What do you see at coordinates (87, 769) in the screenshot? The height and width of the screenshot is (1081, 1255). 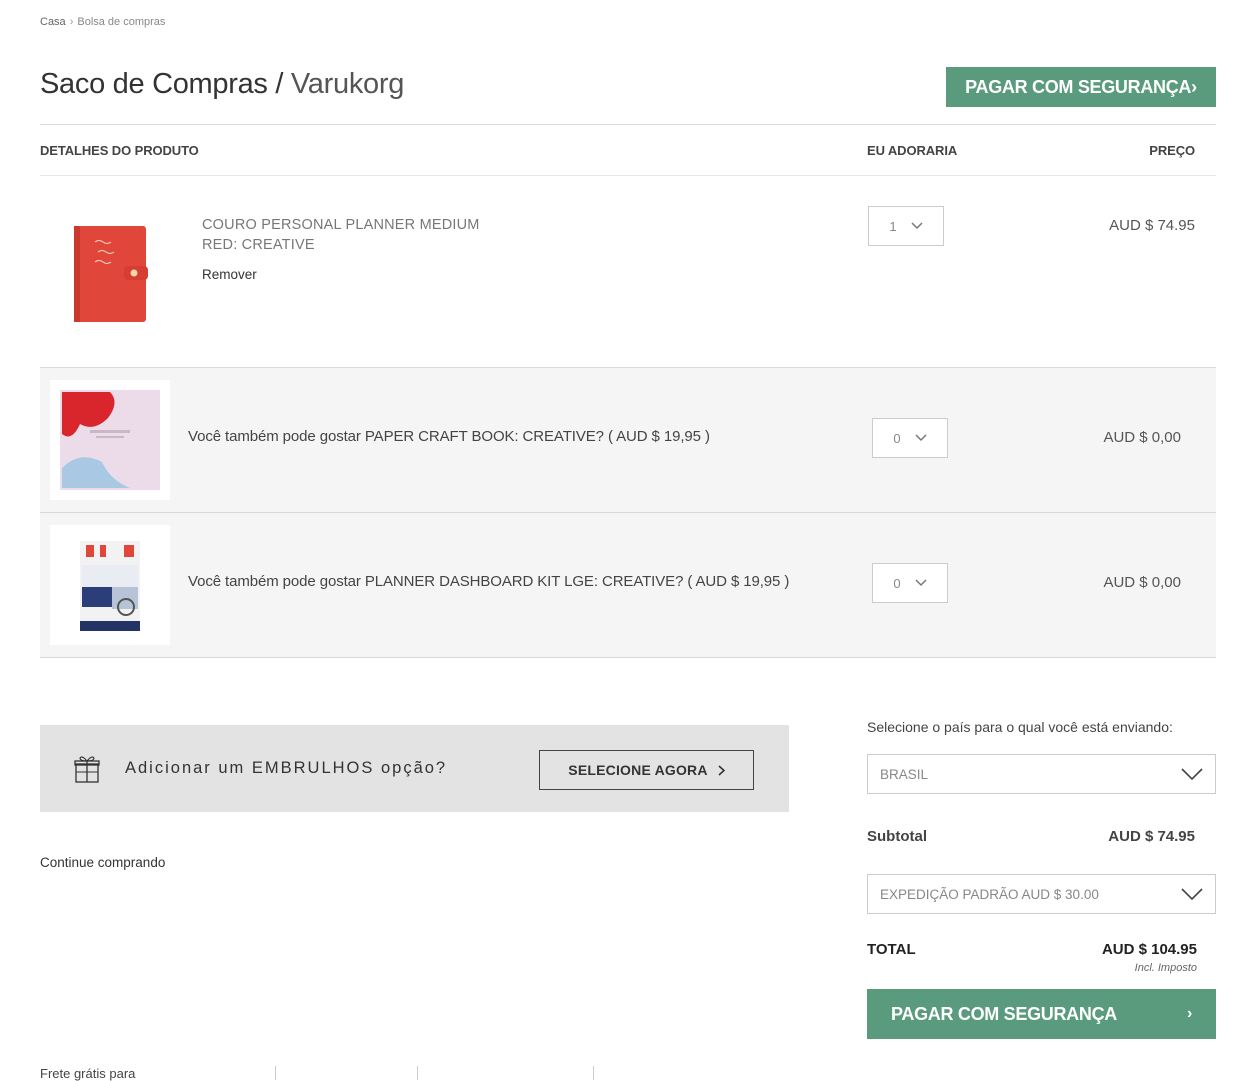 I see `gift-icon` at bounding box center [87, 769].